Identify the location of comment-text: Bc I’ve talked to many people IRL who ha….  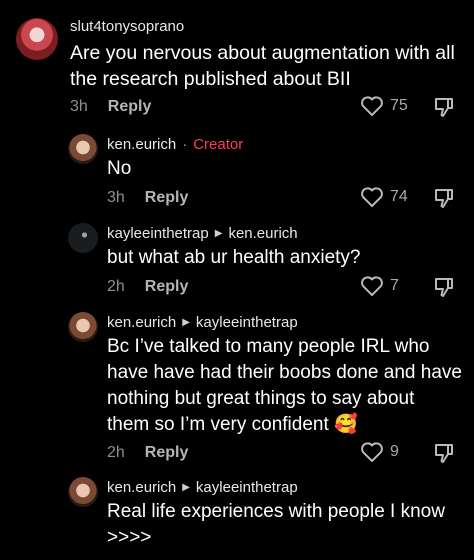
(284, 386).